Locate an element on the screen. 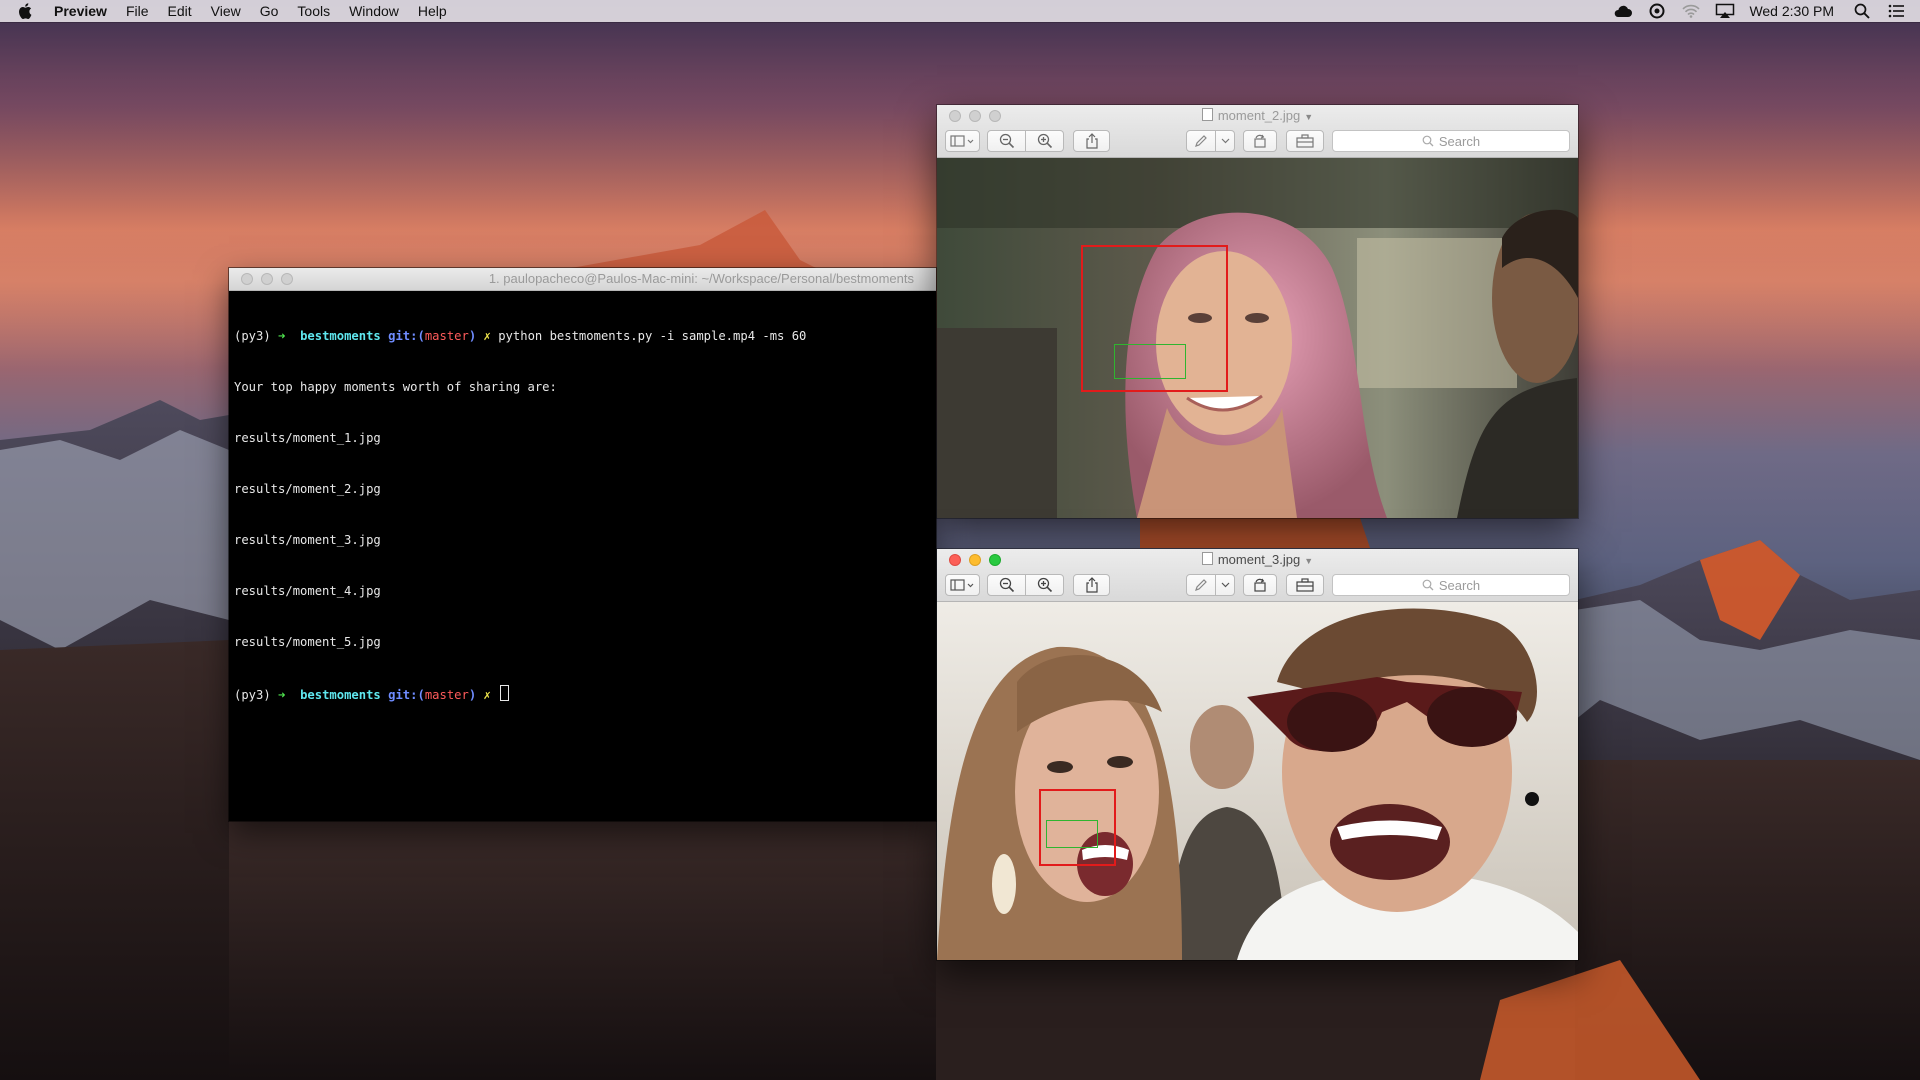 This screenshot has height=1080, width=1920. menubar-clock: Wed 2:30 PM is located at coordinates (1791, 11).